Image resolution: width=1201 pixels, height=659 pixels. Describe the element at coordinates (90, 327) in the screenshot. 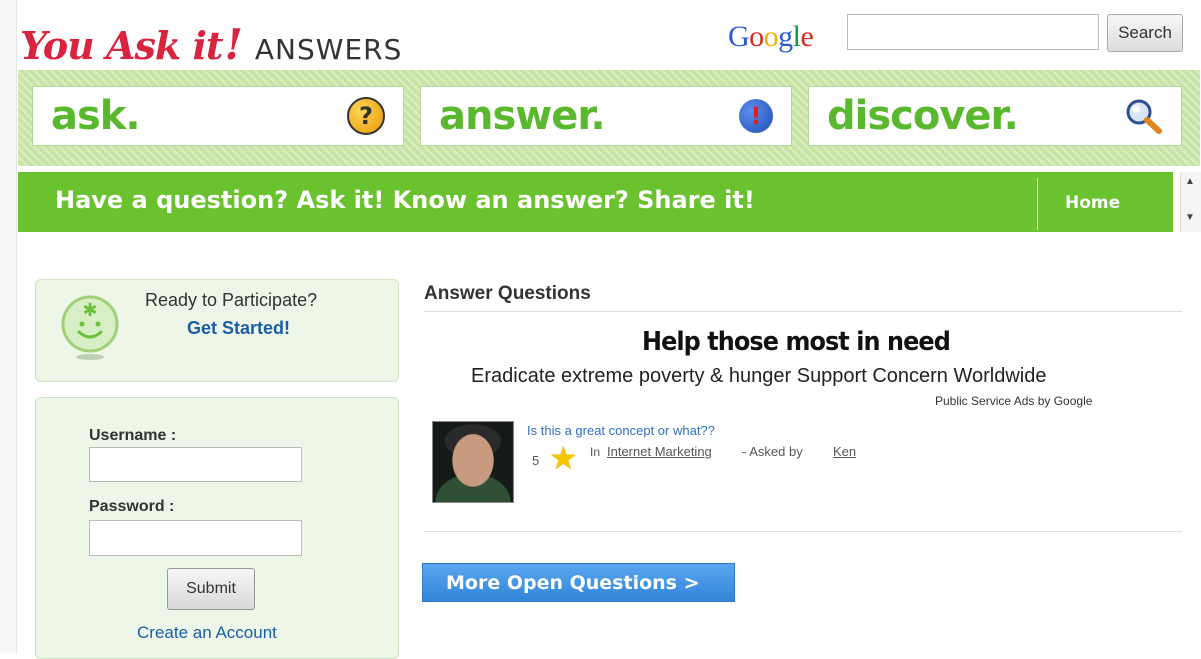

I see `smiley-icon: ✱` at that location.